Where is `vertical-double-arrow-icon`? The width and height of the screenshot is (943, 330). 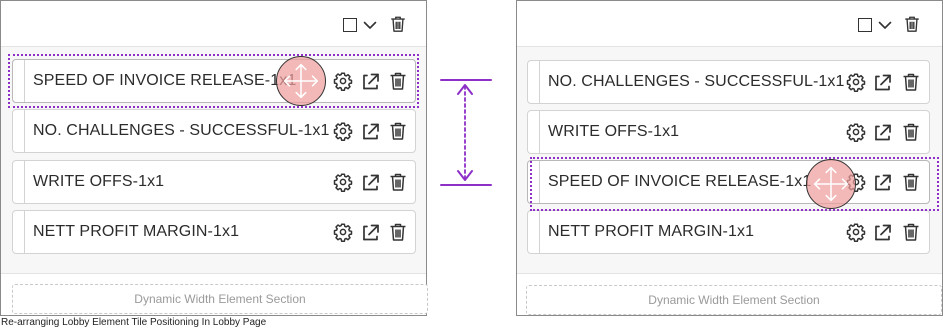
vertical-double-arrow-icon is located at coordinates (466, 132).